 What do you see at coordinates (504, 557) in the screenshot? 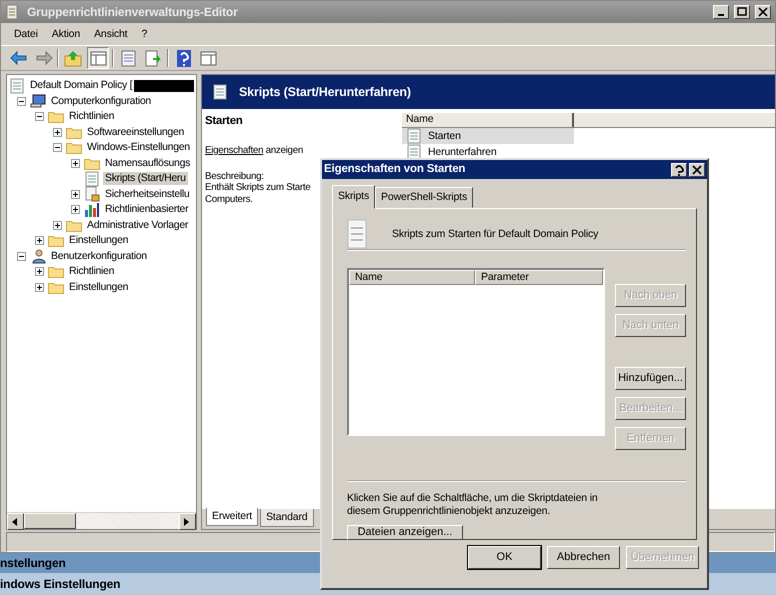
I see `dialog-button: OK` at bounding box center [504, 557].